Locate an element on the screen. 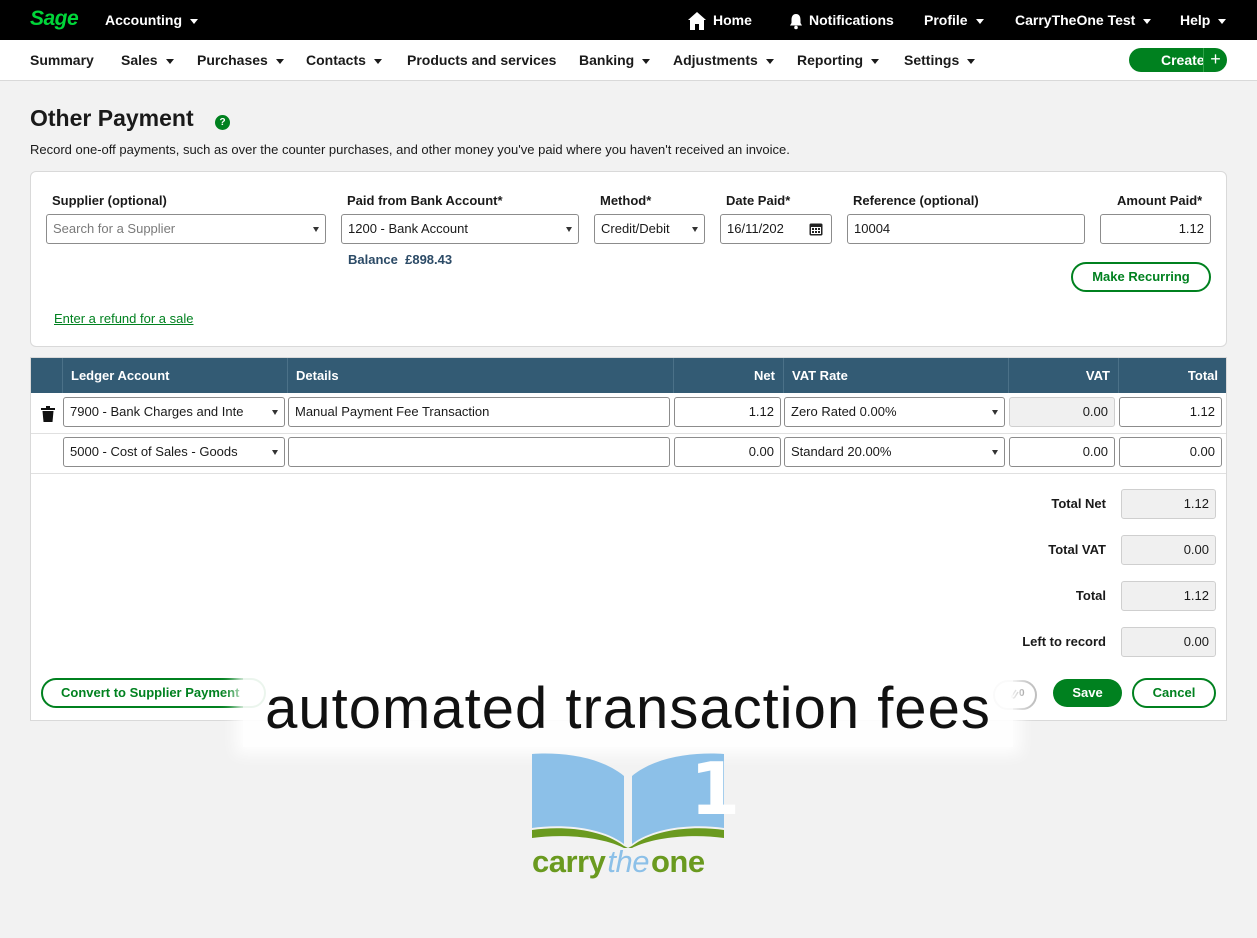 This screenshot has height=938, width=1257. bank-account-select: 1200 - Bank Account is located at coordinates (460, 229).